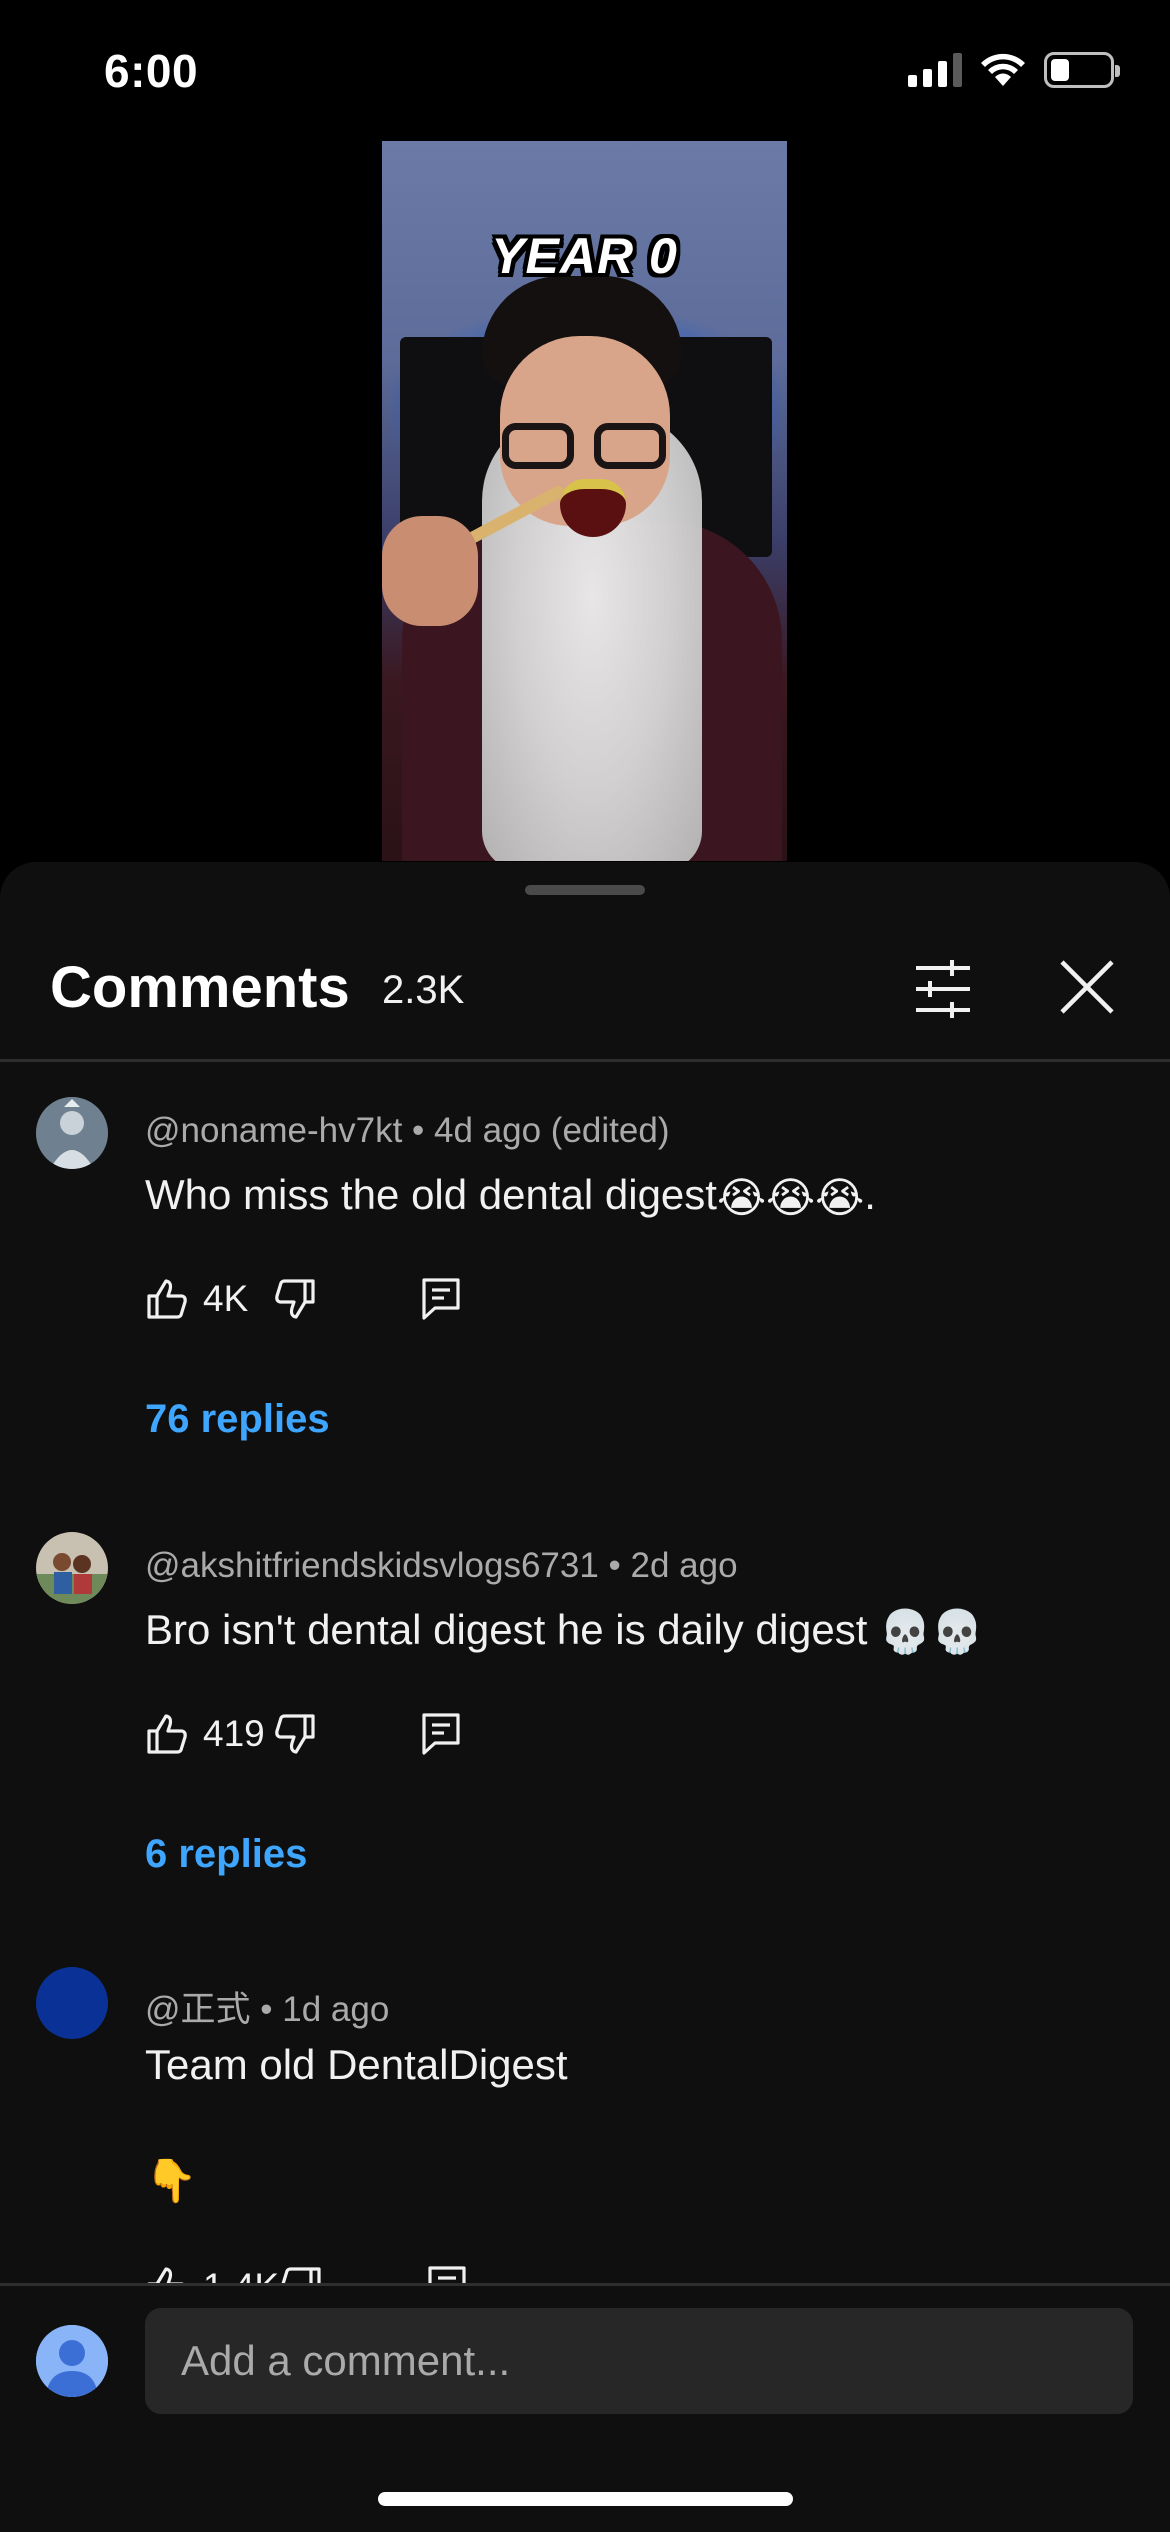 This screenshot has height=2532, width=1170. I want to click on status-bar: 6:00, so click(585, 70).